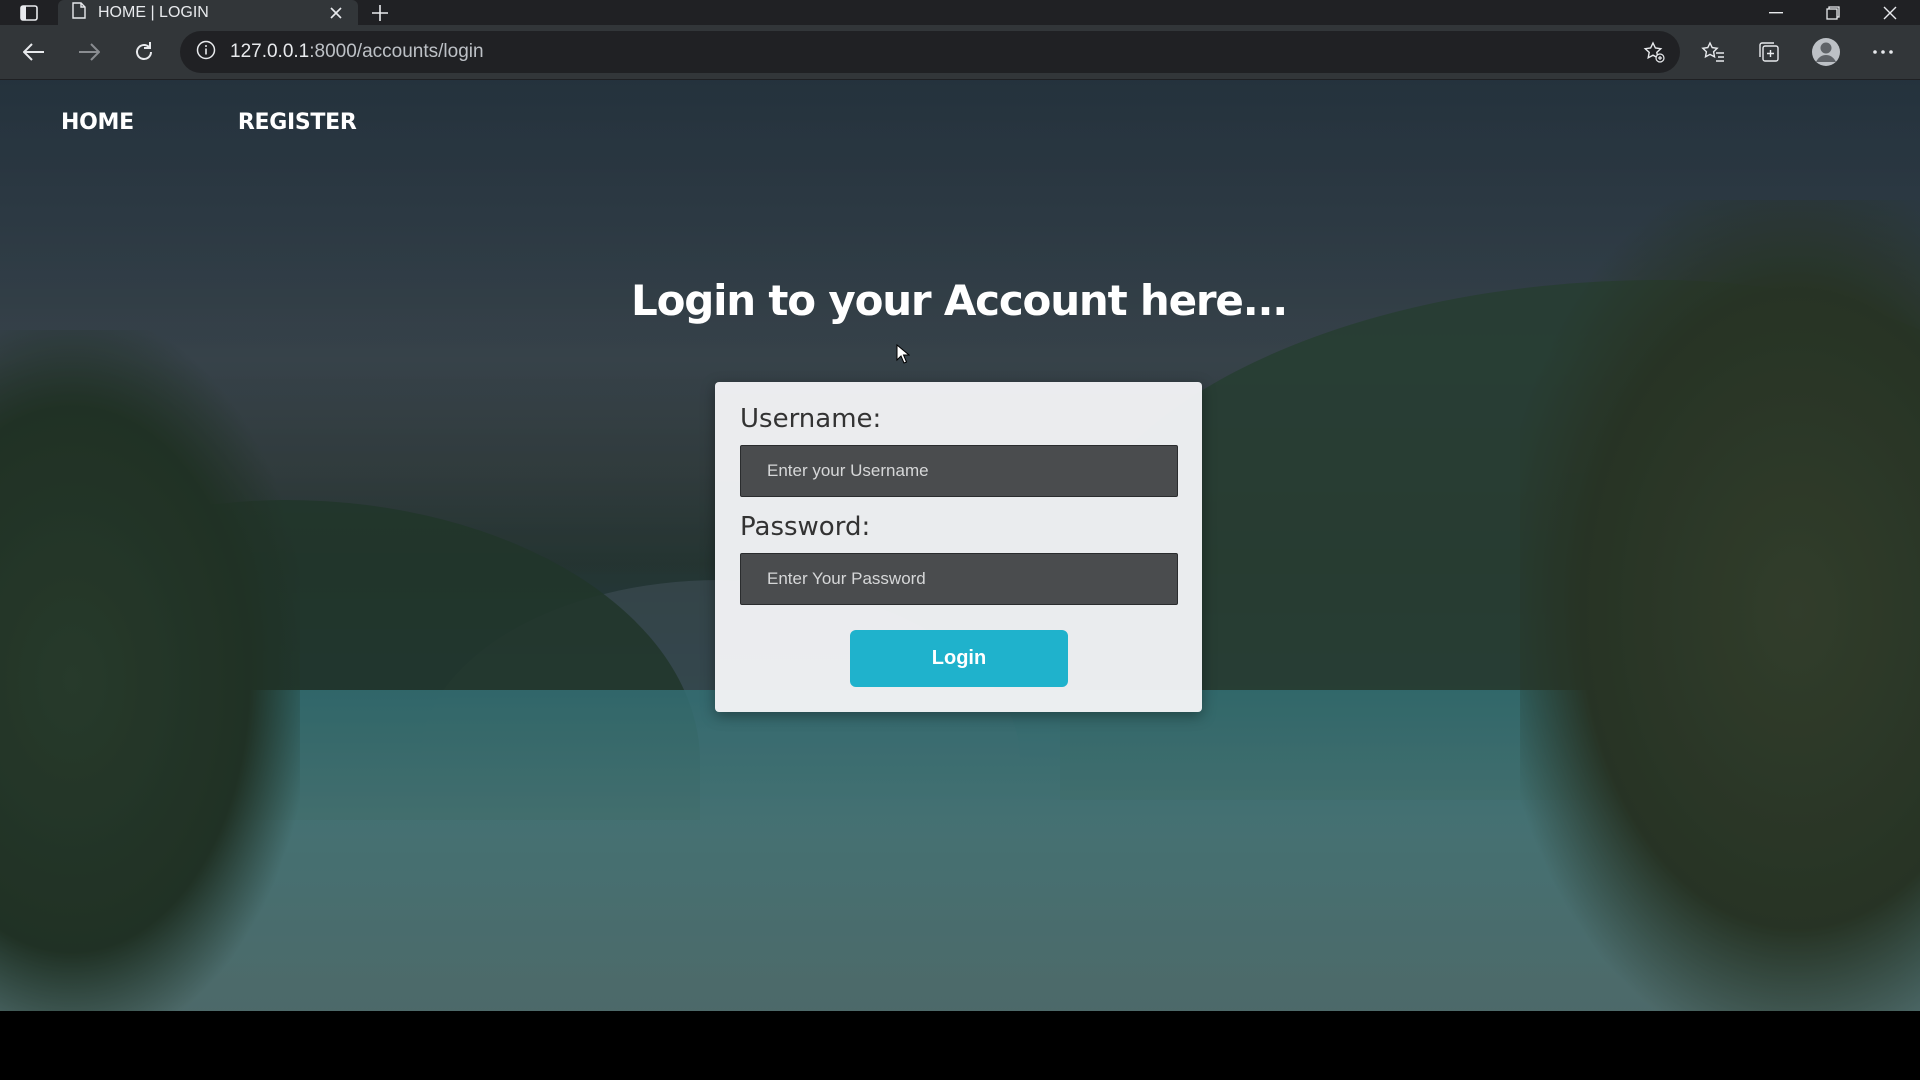 Image resolution: width=1920 pixels, height=1080 pixels. Describe the element at coordinates (97, 122) in the screenshot. I see `nav-home-link: HOME` at that location.